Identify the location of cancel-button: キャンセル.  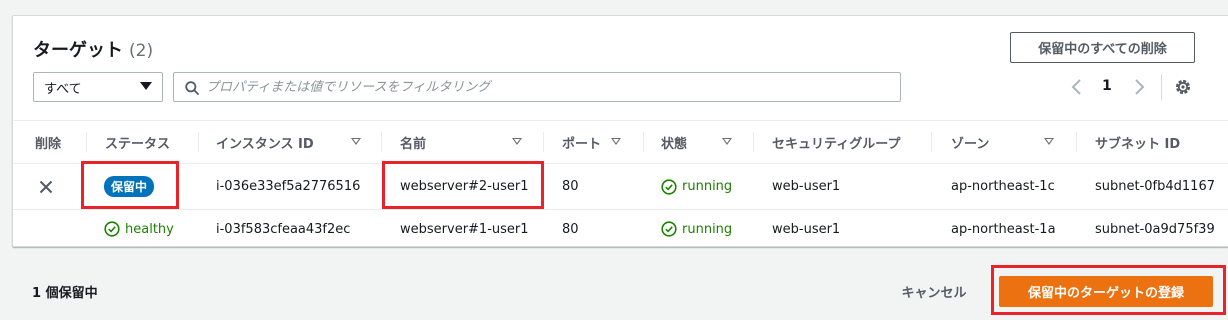
(934, 291).